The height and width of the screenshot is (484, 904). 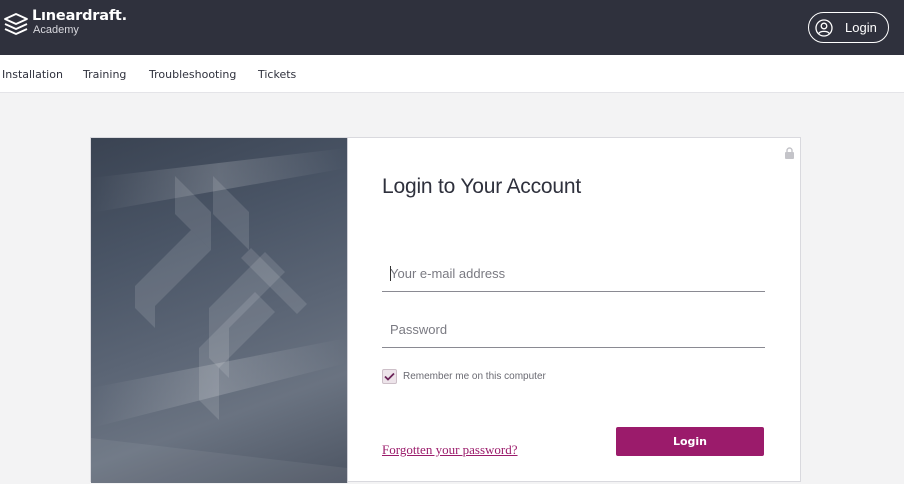 I want to click on login-title: Login to Your Account, so click(x=481, y=186).